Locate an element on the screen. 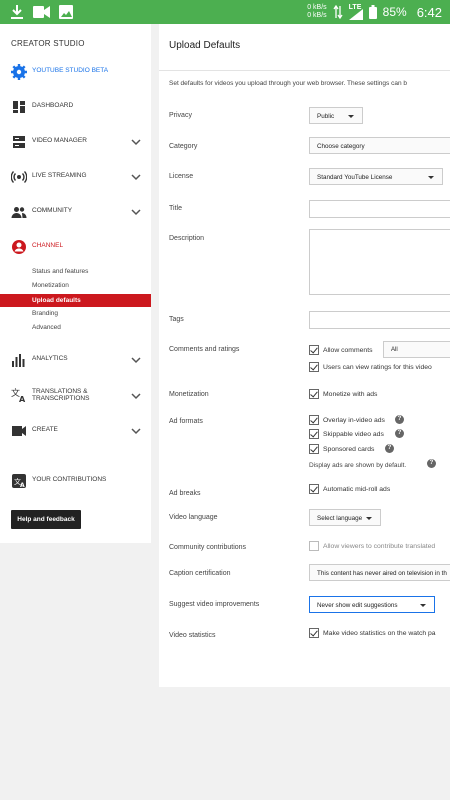 This screenshot has height=800, width=450. sidebar-subitem-monetization: Monetization is located at coordinates (75, 285).